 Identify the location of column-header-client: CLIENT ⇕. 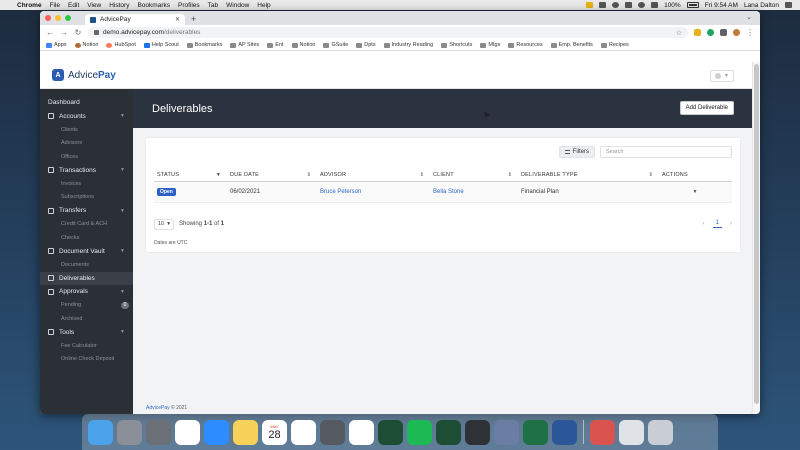
(474, 175).